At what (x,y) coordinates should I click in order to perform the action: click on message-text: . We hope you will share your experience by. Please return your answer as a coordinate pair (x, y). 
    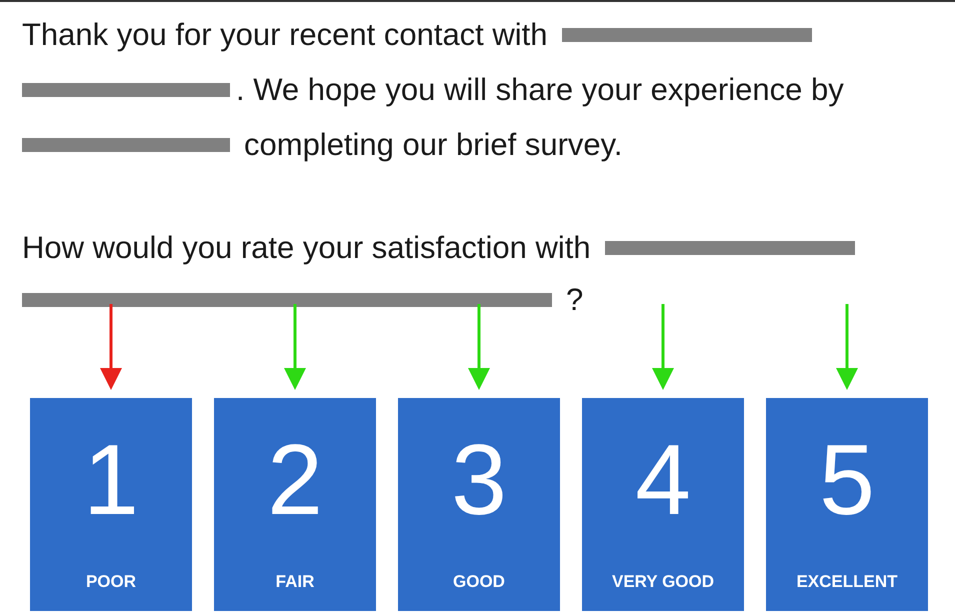
    Looking at the image, I should click on (540, 90).